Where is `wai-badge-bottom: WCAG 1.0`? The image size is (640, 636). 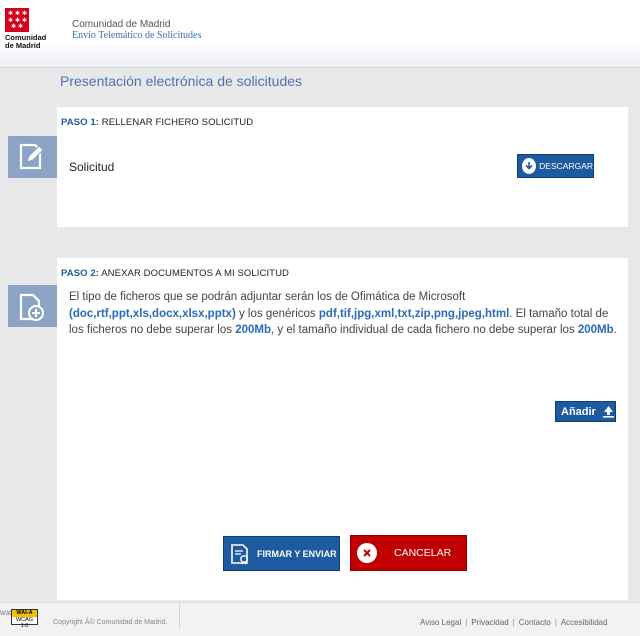
wai-badge-bottom: WCAG 1.0 is located at coordinates (24, 623).